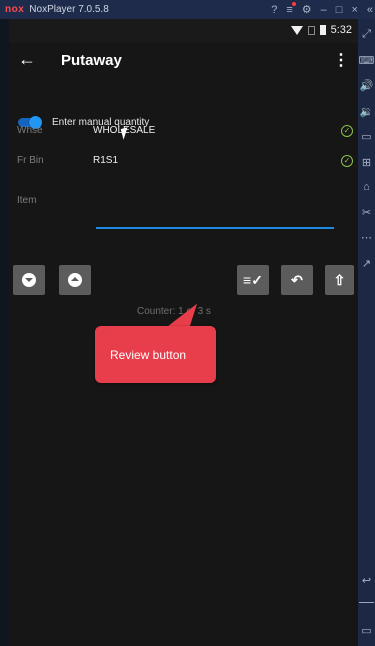  What do you see at coordinates (183, 31) in the screenshot?
I see `status-bar: 5:32` at bounding box center [183, 31].